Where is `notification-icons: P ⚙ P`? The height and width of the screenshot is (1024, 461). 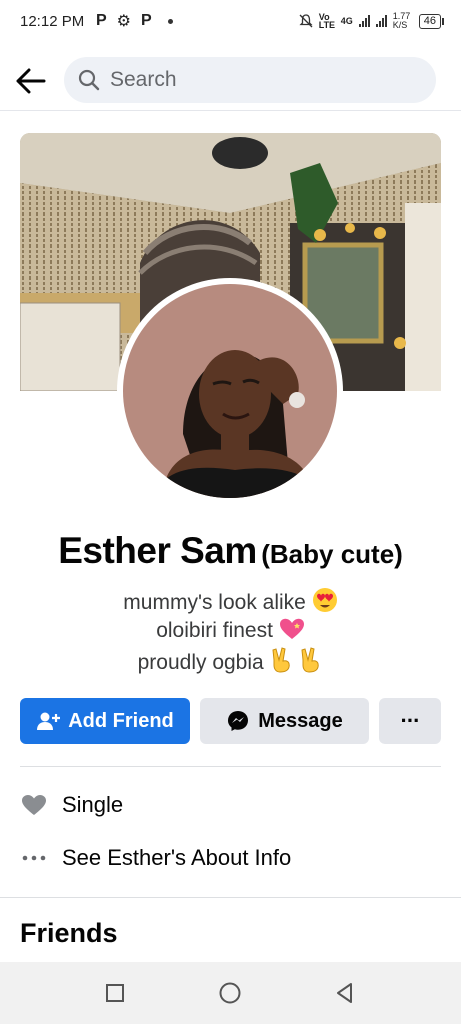 notification-icons: P ⚙ P is located at coordinates (134, 21).